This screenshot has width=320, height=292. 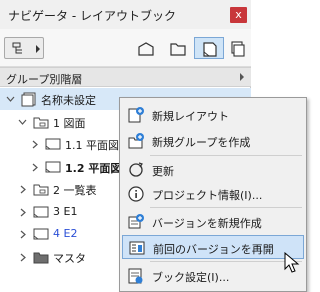 What do you see at coordinates (92, 16) in the screenshot?
I see `window-title: ナビゲータ - レイアウトブック` at bounding box center [92, 16].